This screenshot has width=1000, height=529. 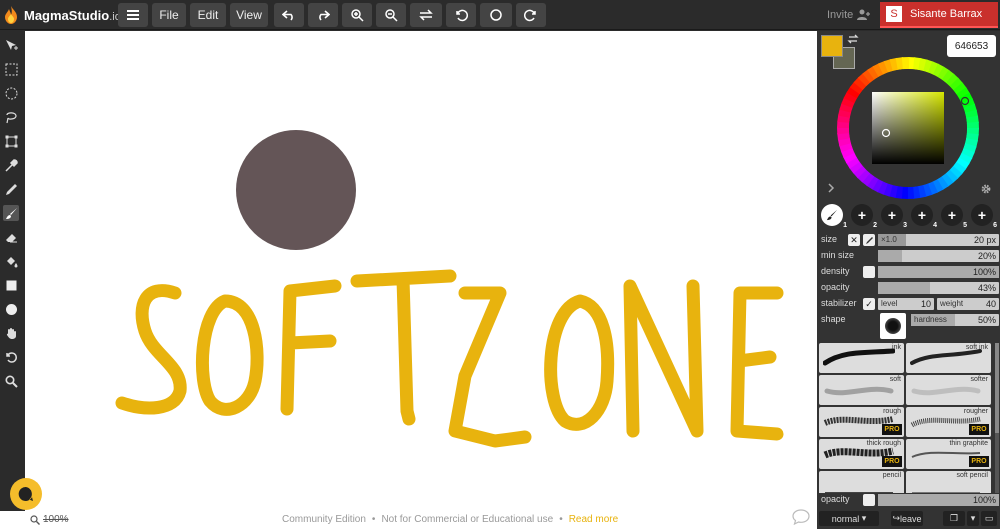 I want to click on zoom-indicator: 100%, so click(x=49, y=519).